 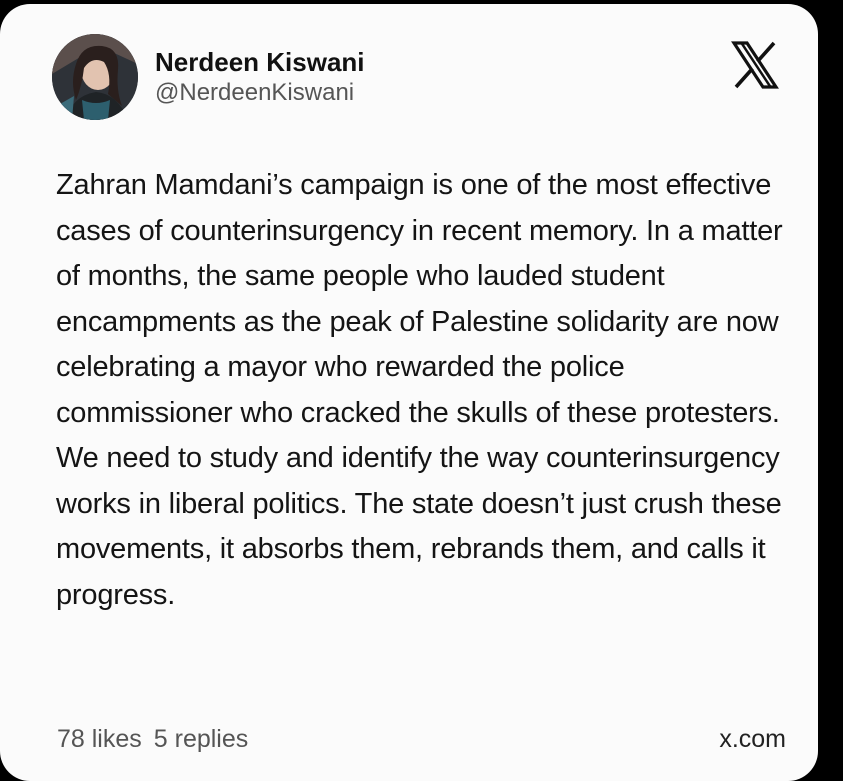 What do you see at coordinates (152, 739) in the screenshot?
I see `post-stats: 78 likes 5 replies` at bounding box center [152, 739].